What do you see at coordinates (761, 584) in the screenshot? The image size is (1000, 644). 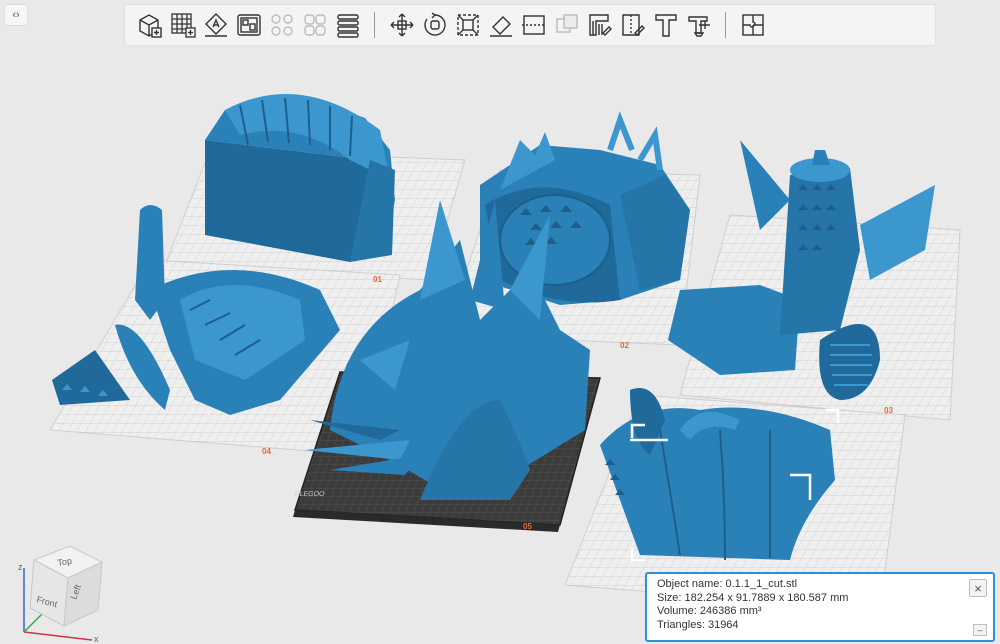 I see `object-name-value: 0.1.1_1_cut.stl` at bounding box center [761, 584].